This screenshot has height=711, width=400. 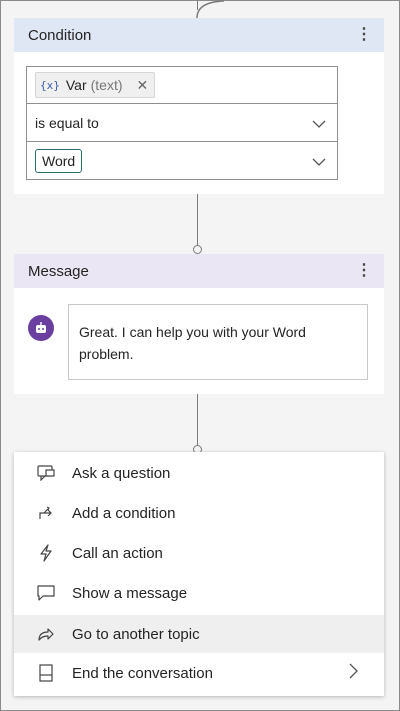 What do you see at coordinates (199, 473) in the screenshot?
I see `menu-item-ask-question: Ask a question` at bounding box center [199, 473].